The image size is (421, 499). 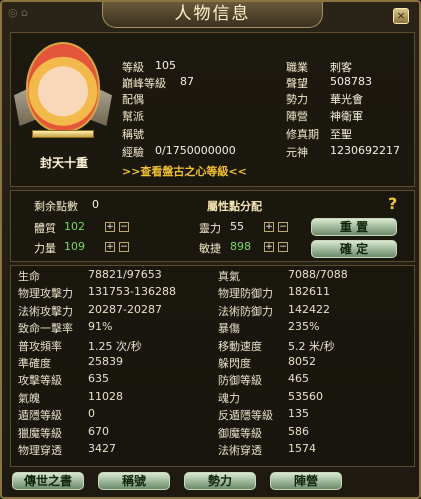 I want to click on stat-label: 移動速度, so click(x=240, y=346).